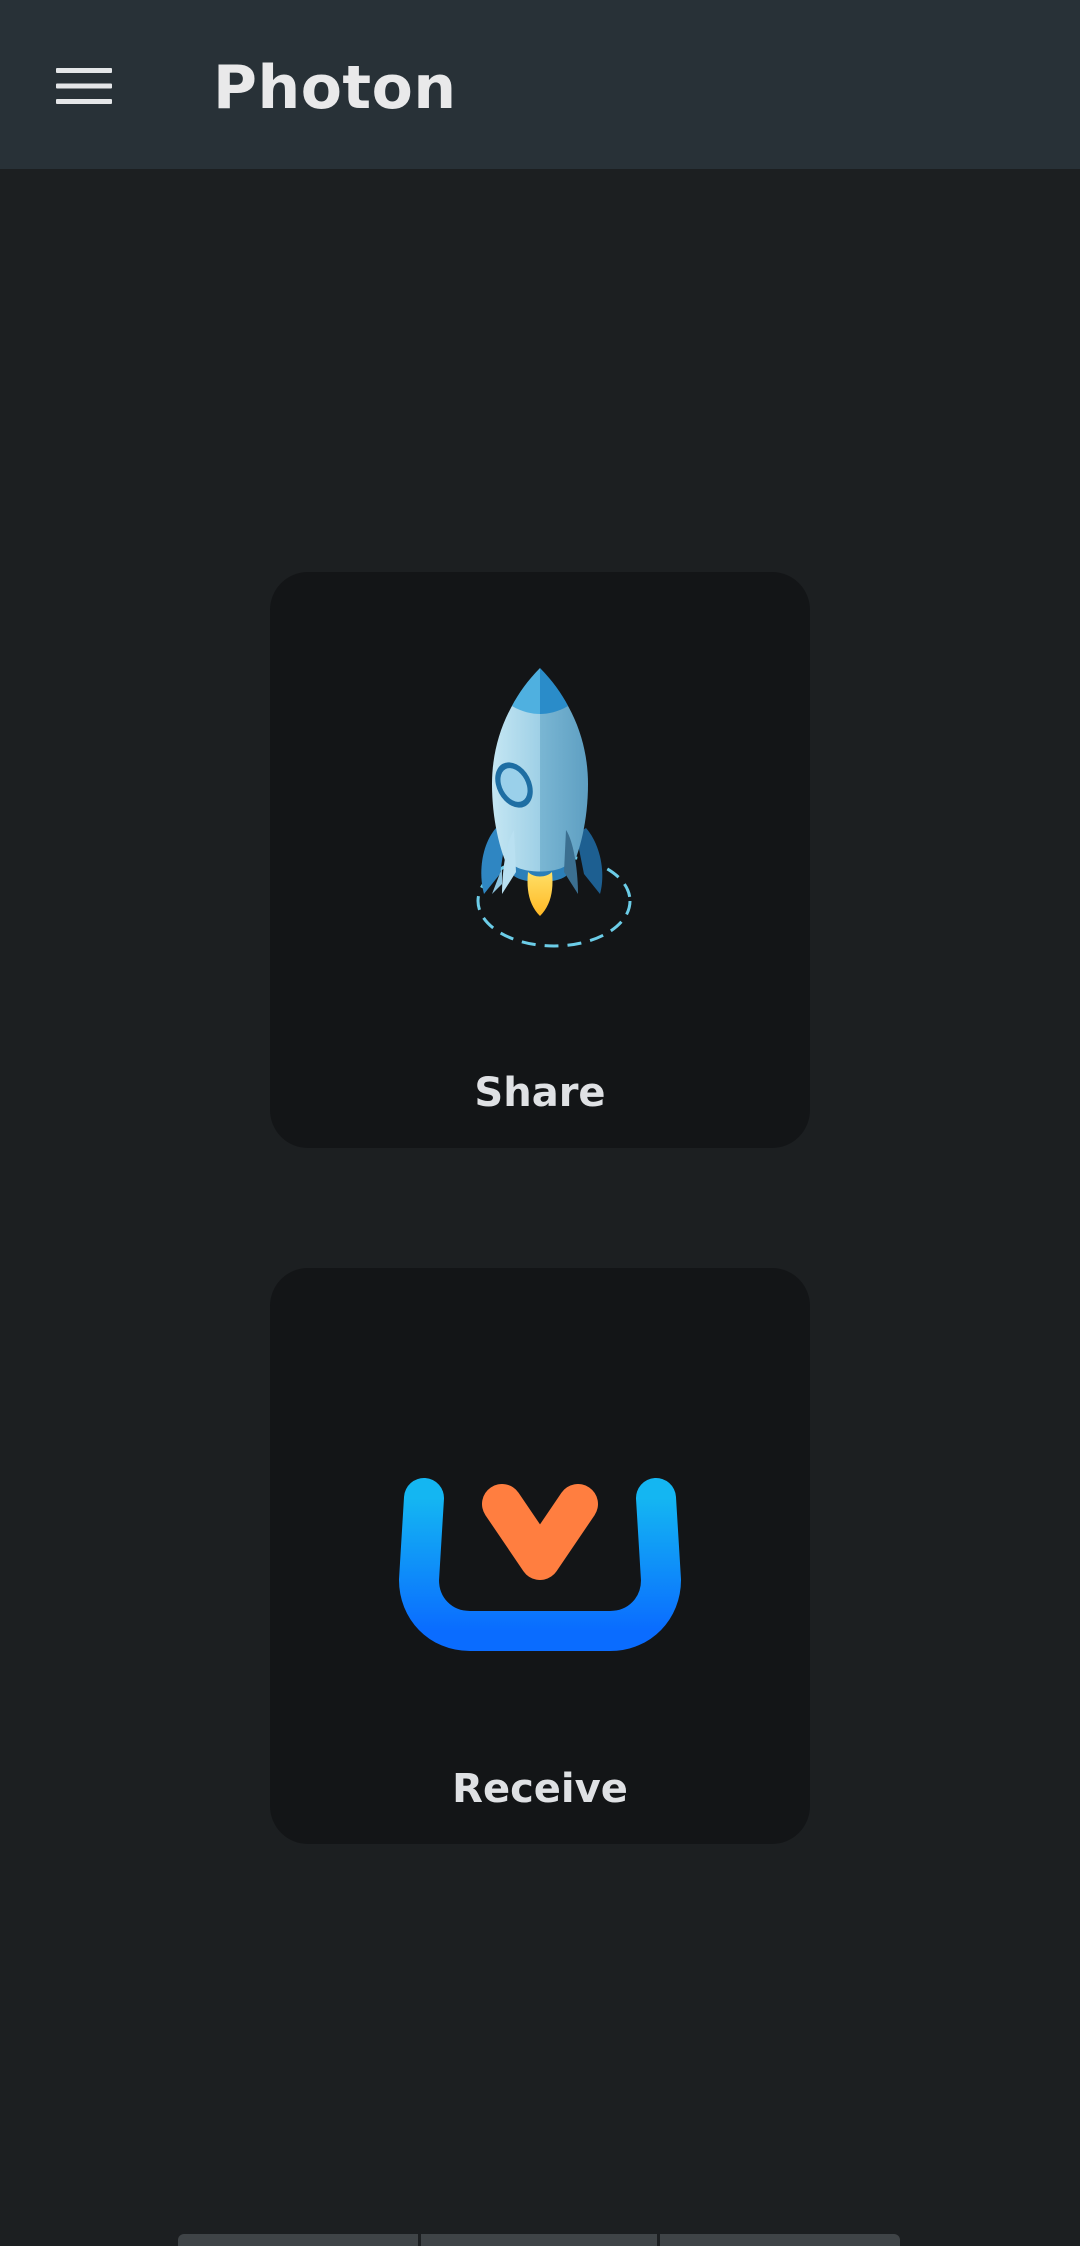 Image resolution: width=1080 pixels, height=2246 pixels. I want to click on share-card: Share, so click(540, 860).